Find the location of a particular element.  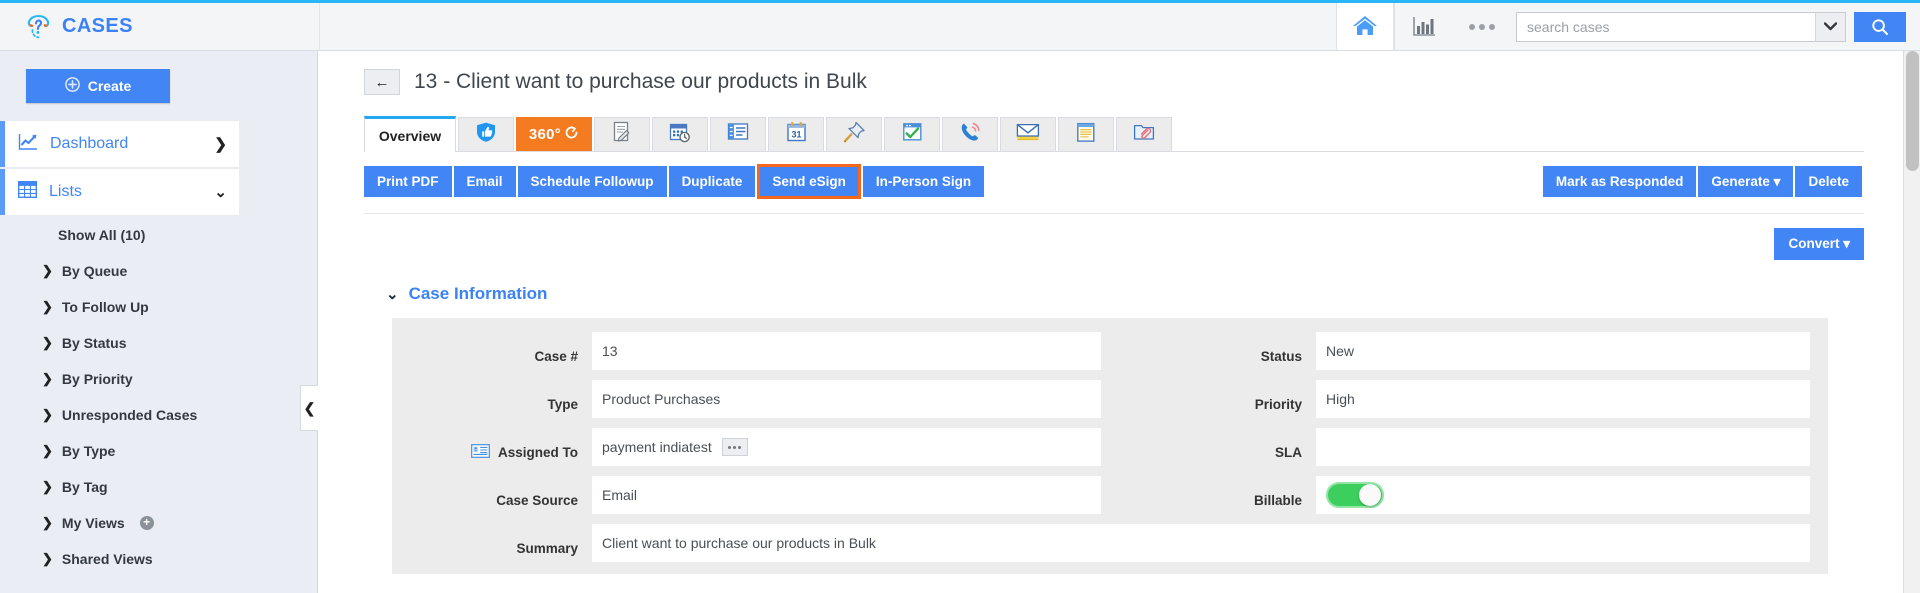

scrollbar-thumb is located at coordinates (1912, 111).